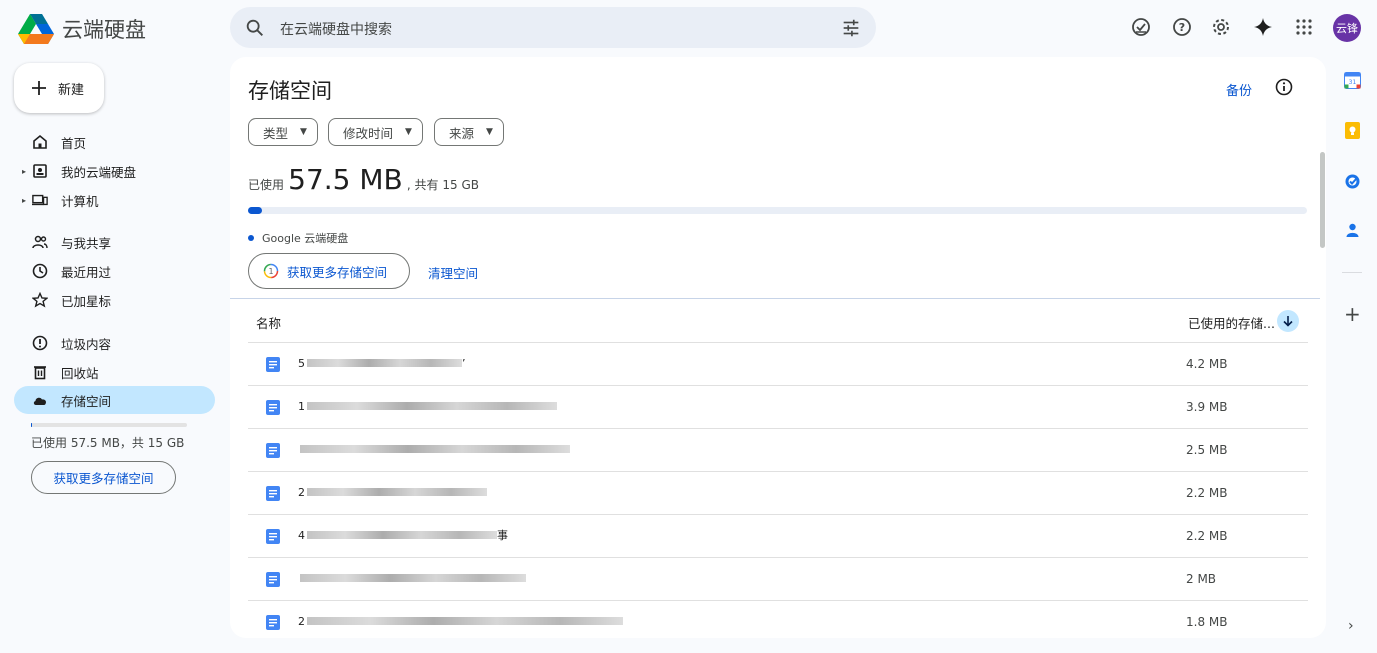 The width and height of the screenshot is (1377, 653). I want to click on usage-bar-fill, so click(255, 210).